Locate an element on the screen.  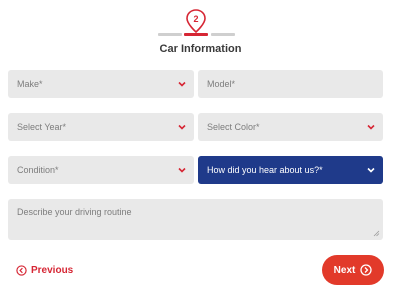
condition-placeholder: Condition* is located at coordinates (38, 170).